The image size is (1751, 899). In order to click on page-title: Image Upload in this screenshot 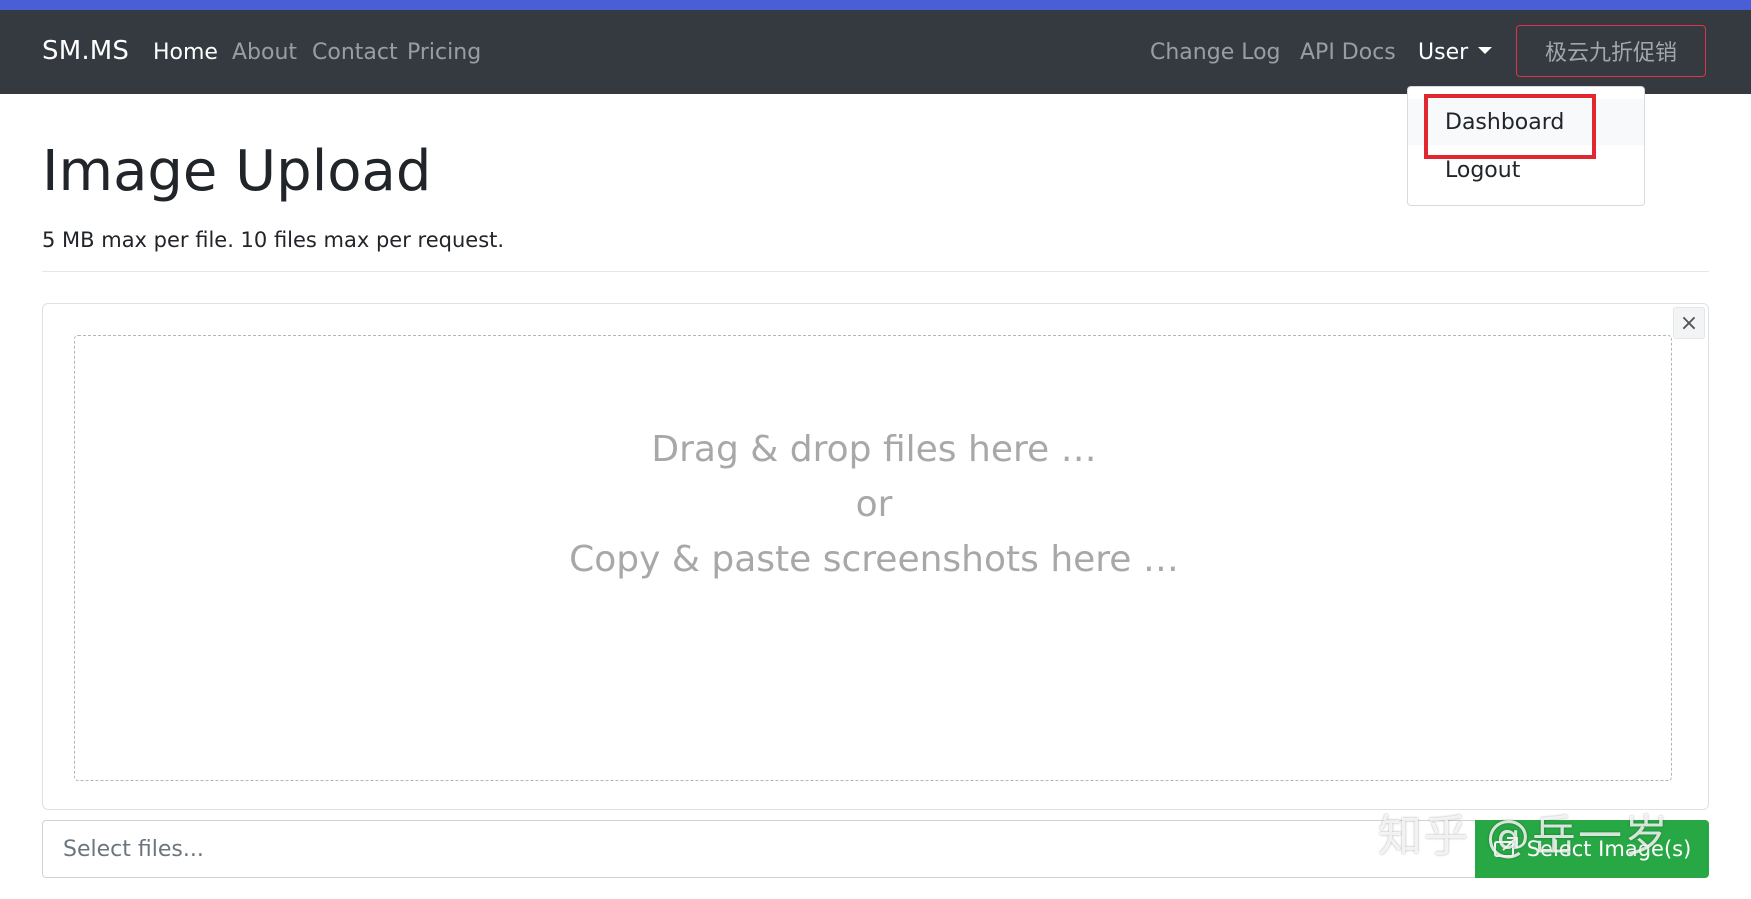, I will do `click(237, 171)`.